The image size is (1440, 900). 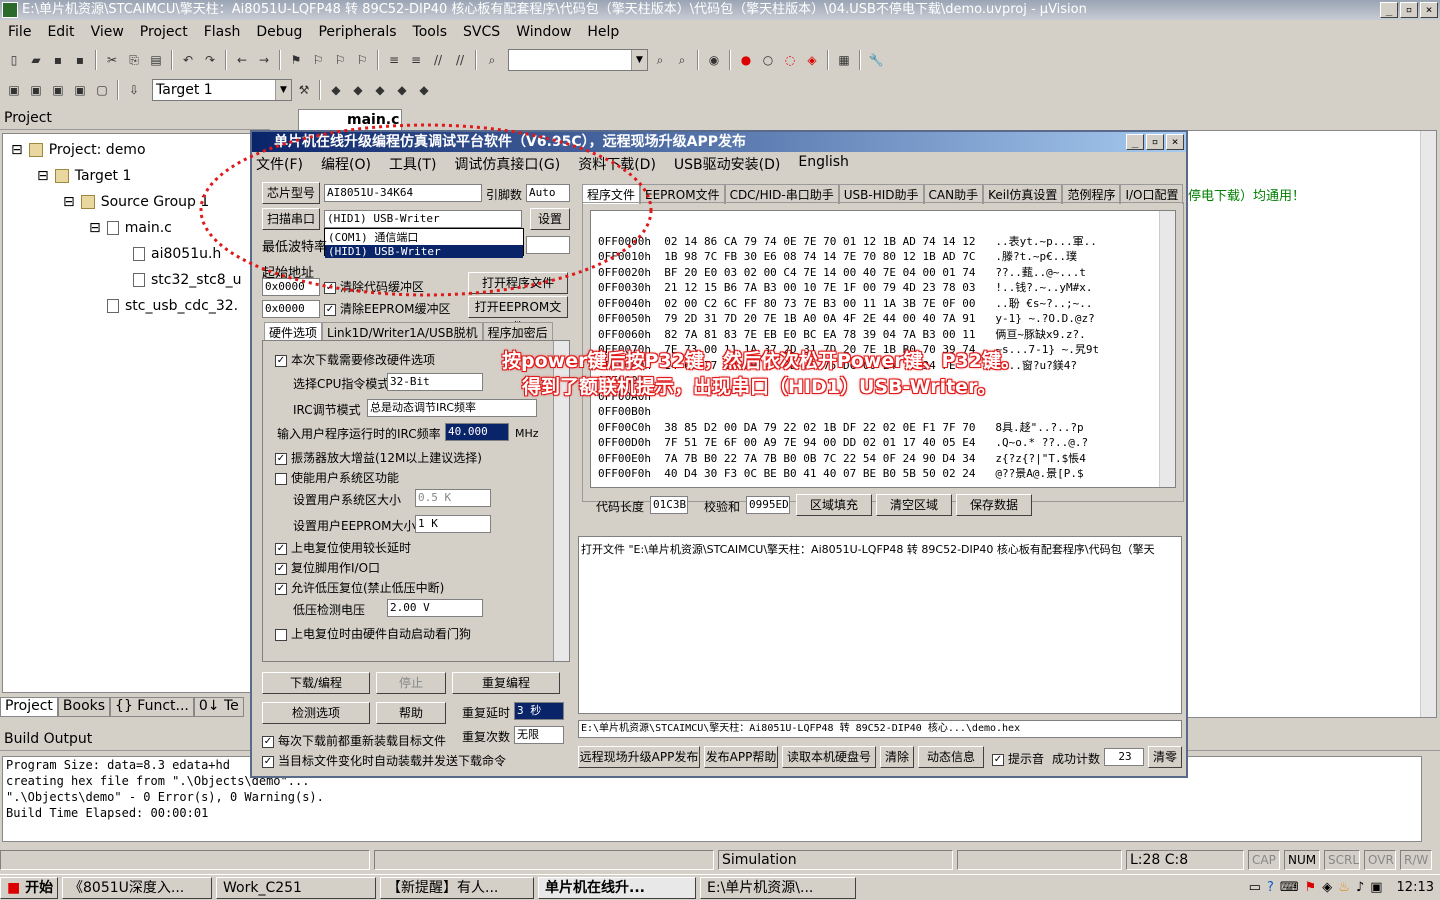 I want to click on tree-target: ⊟ Target 1, so click(x=84, y=176).